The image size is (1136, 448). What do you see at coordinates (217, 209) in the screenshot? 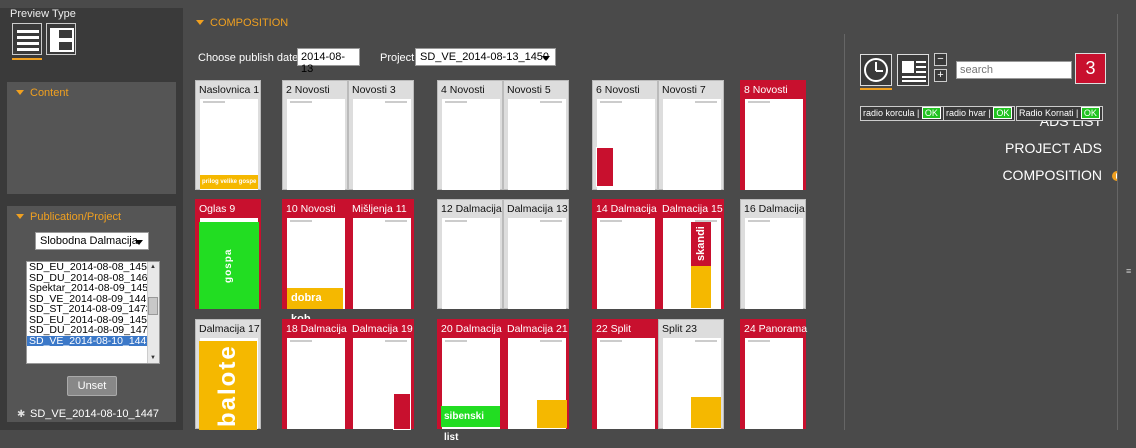
I see `page-title: Oglas 9` at bounding box center [217, 209].